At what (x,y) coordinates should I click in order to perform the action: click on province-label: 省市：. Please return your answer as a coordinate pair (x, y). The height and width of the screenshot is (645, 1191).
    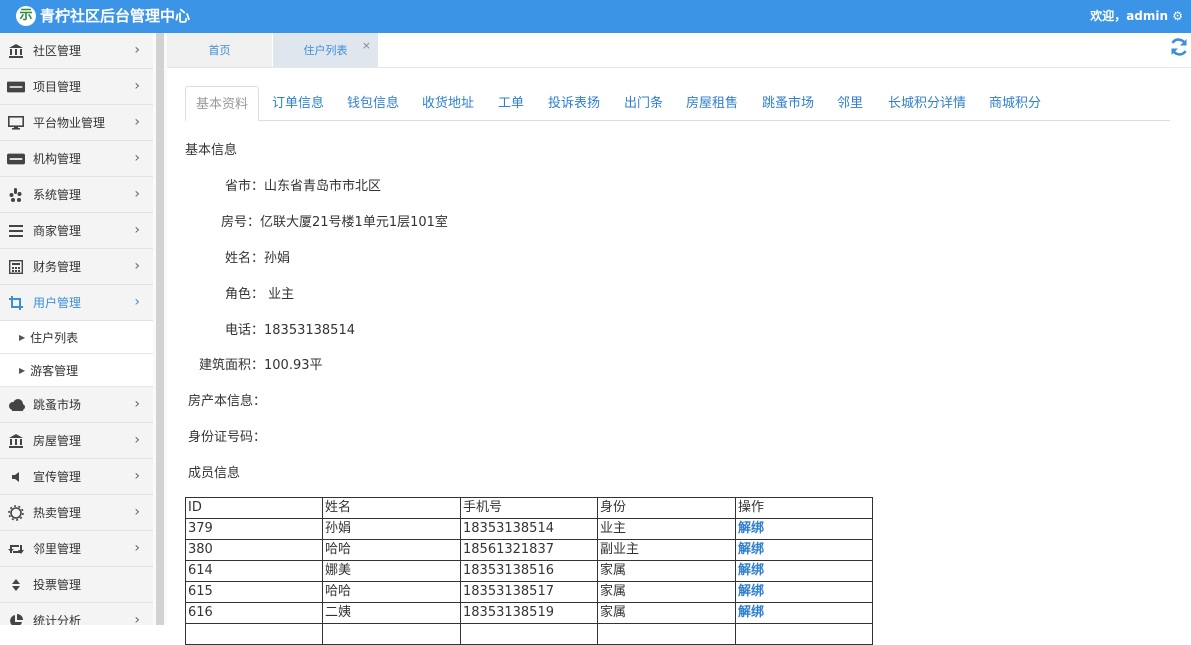
    Looking at the image, I should click on (245, 186).